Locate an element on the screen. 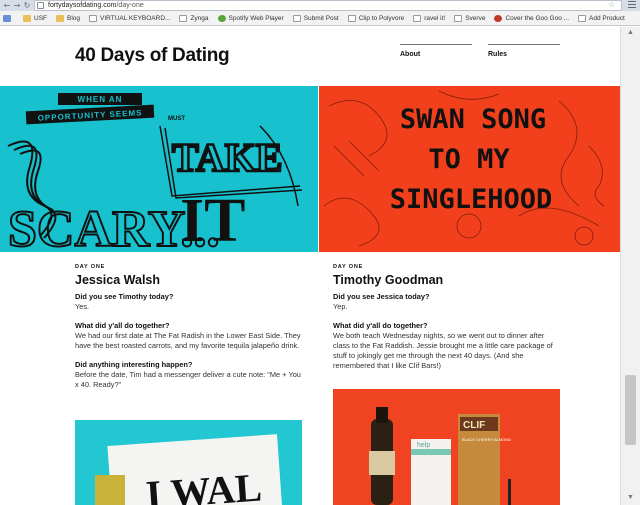  bookmark-label: Spotify Web Player is located at coordinates (256, 18).